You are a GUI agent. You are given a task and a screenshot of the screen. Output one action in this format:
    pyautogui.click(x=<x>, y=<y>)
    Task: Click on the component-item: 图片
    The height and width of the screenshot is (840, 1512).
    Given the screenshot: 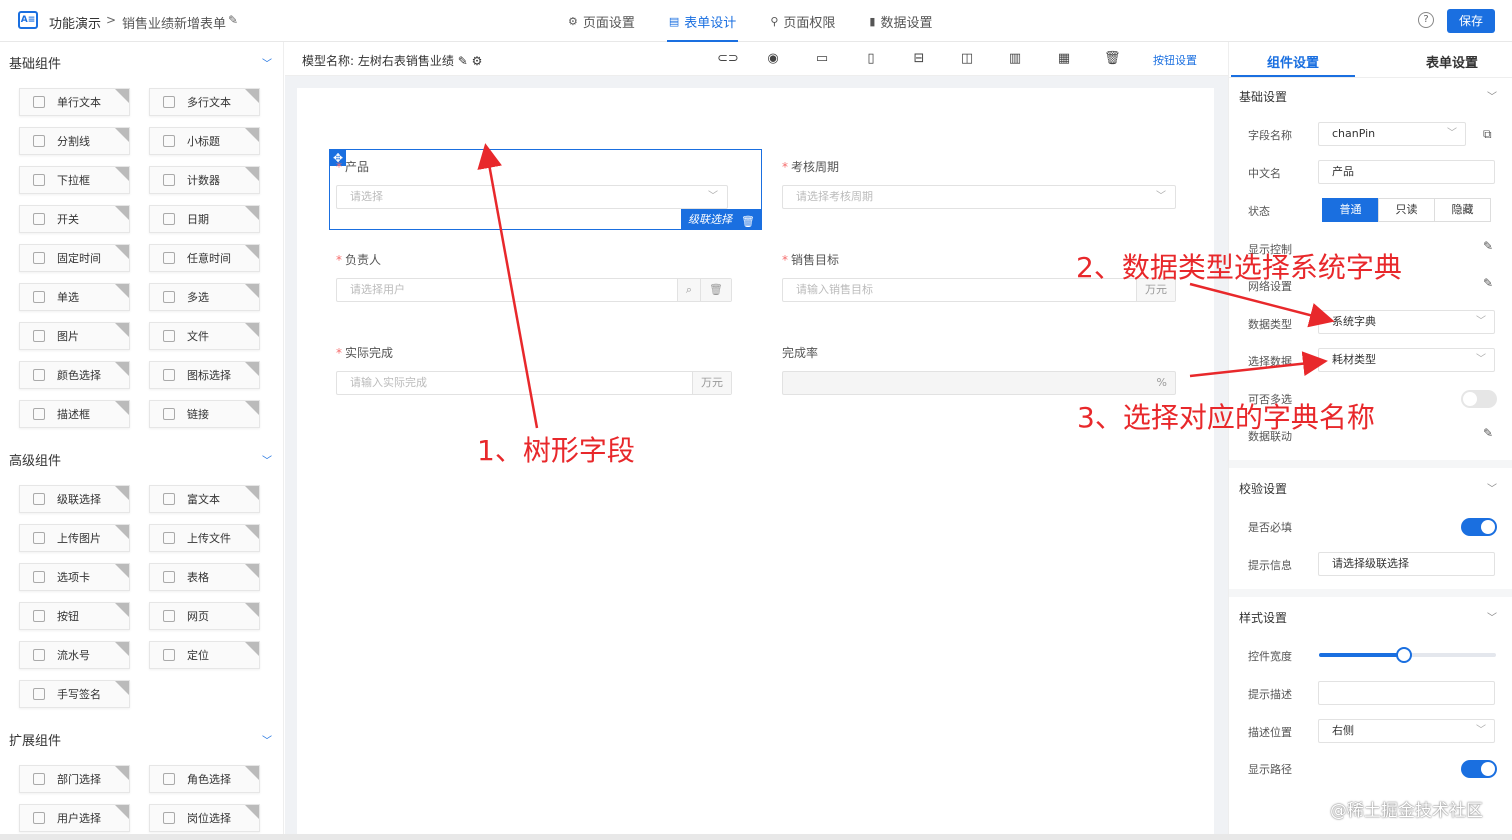 What is the action you would take?
    pyautogui.click(x=74, y=336)
    